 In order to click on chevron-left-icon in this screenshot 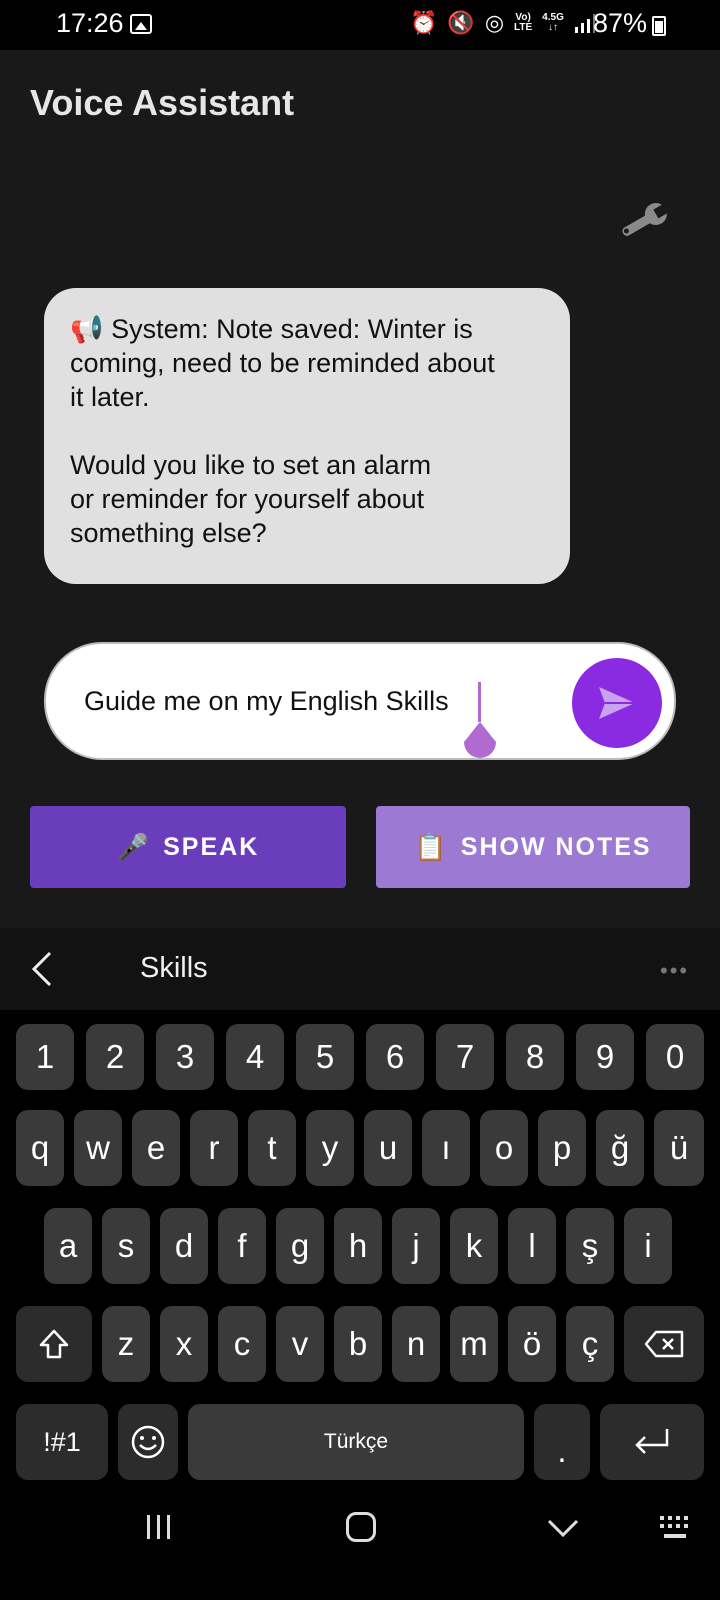, I will do `click(42, 969)`.